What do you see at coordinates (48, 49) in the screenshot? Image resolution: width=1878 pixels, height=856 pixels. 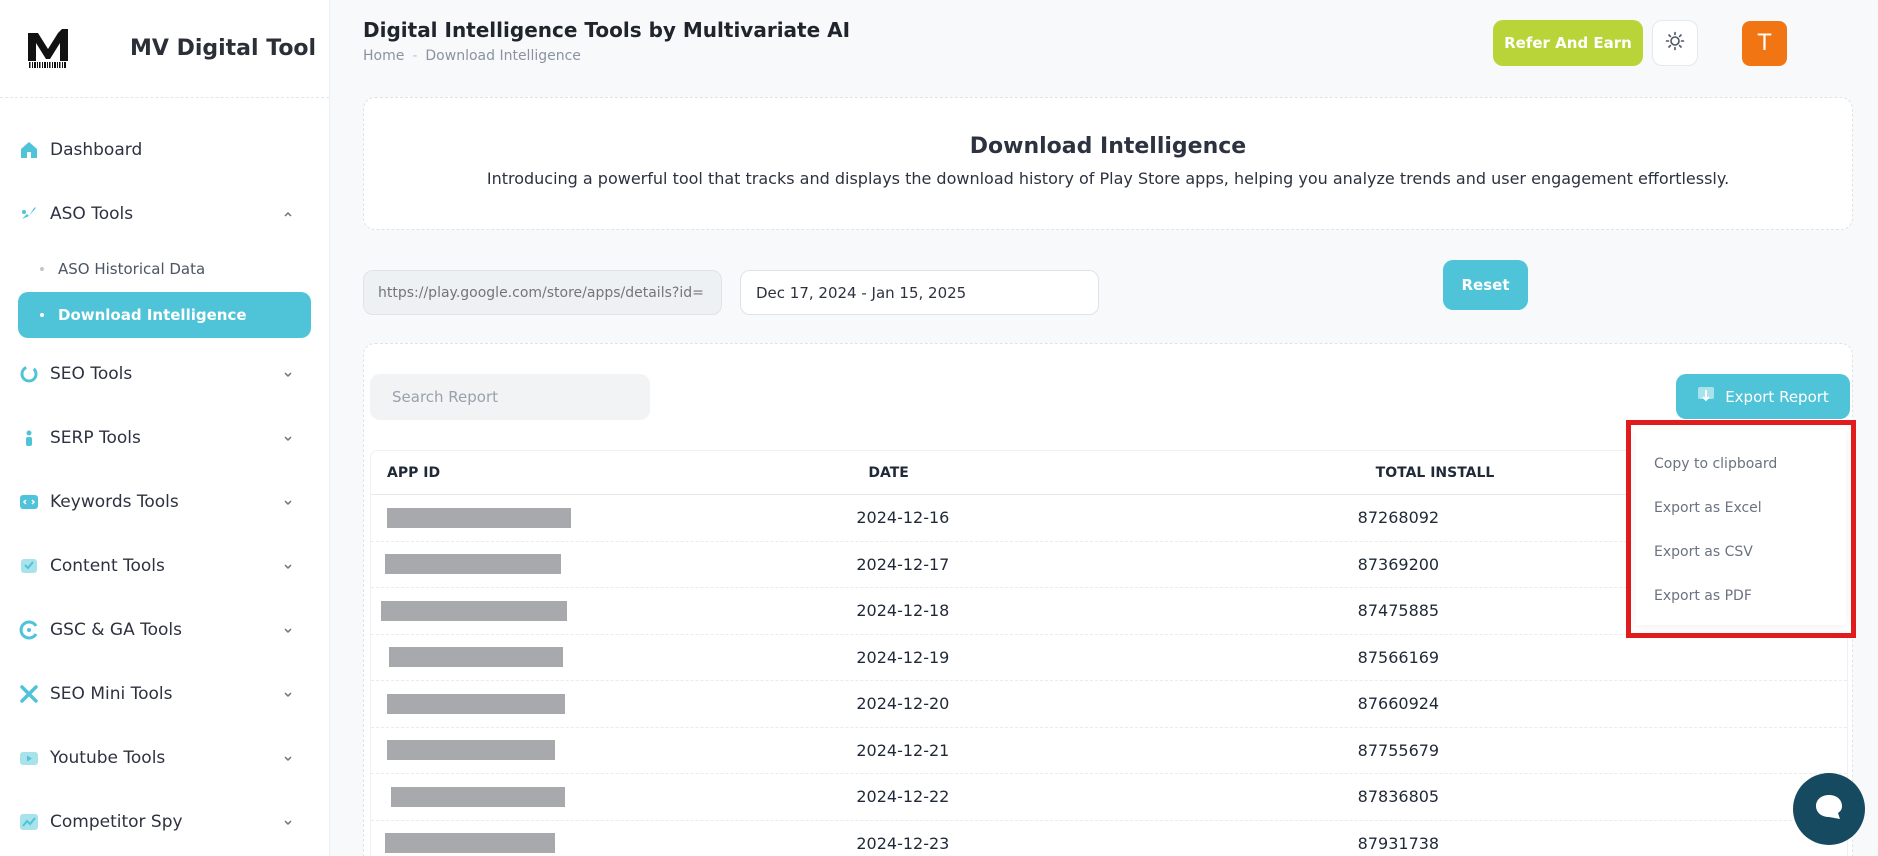 I see `logo-icon` at bounding box center [48, 49].